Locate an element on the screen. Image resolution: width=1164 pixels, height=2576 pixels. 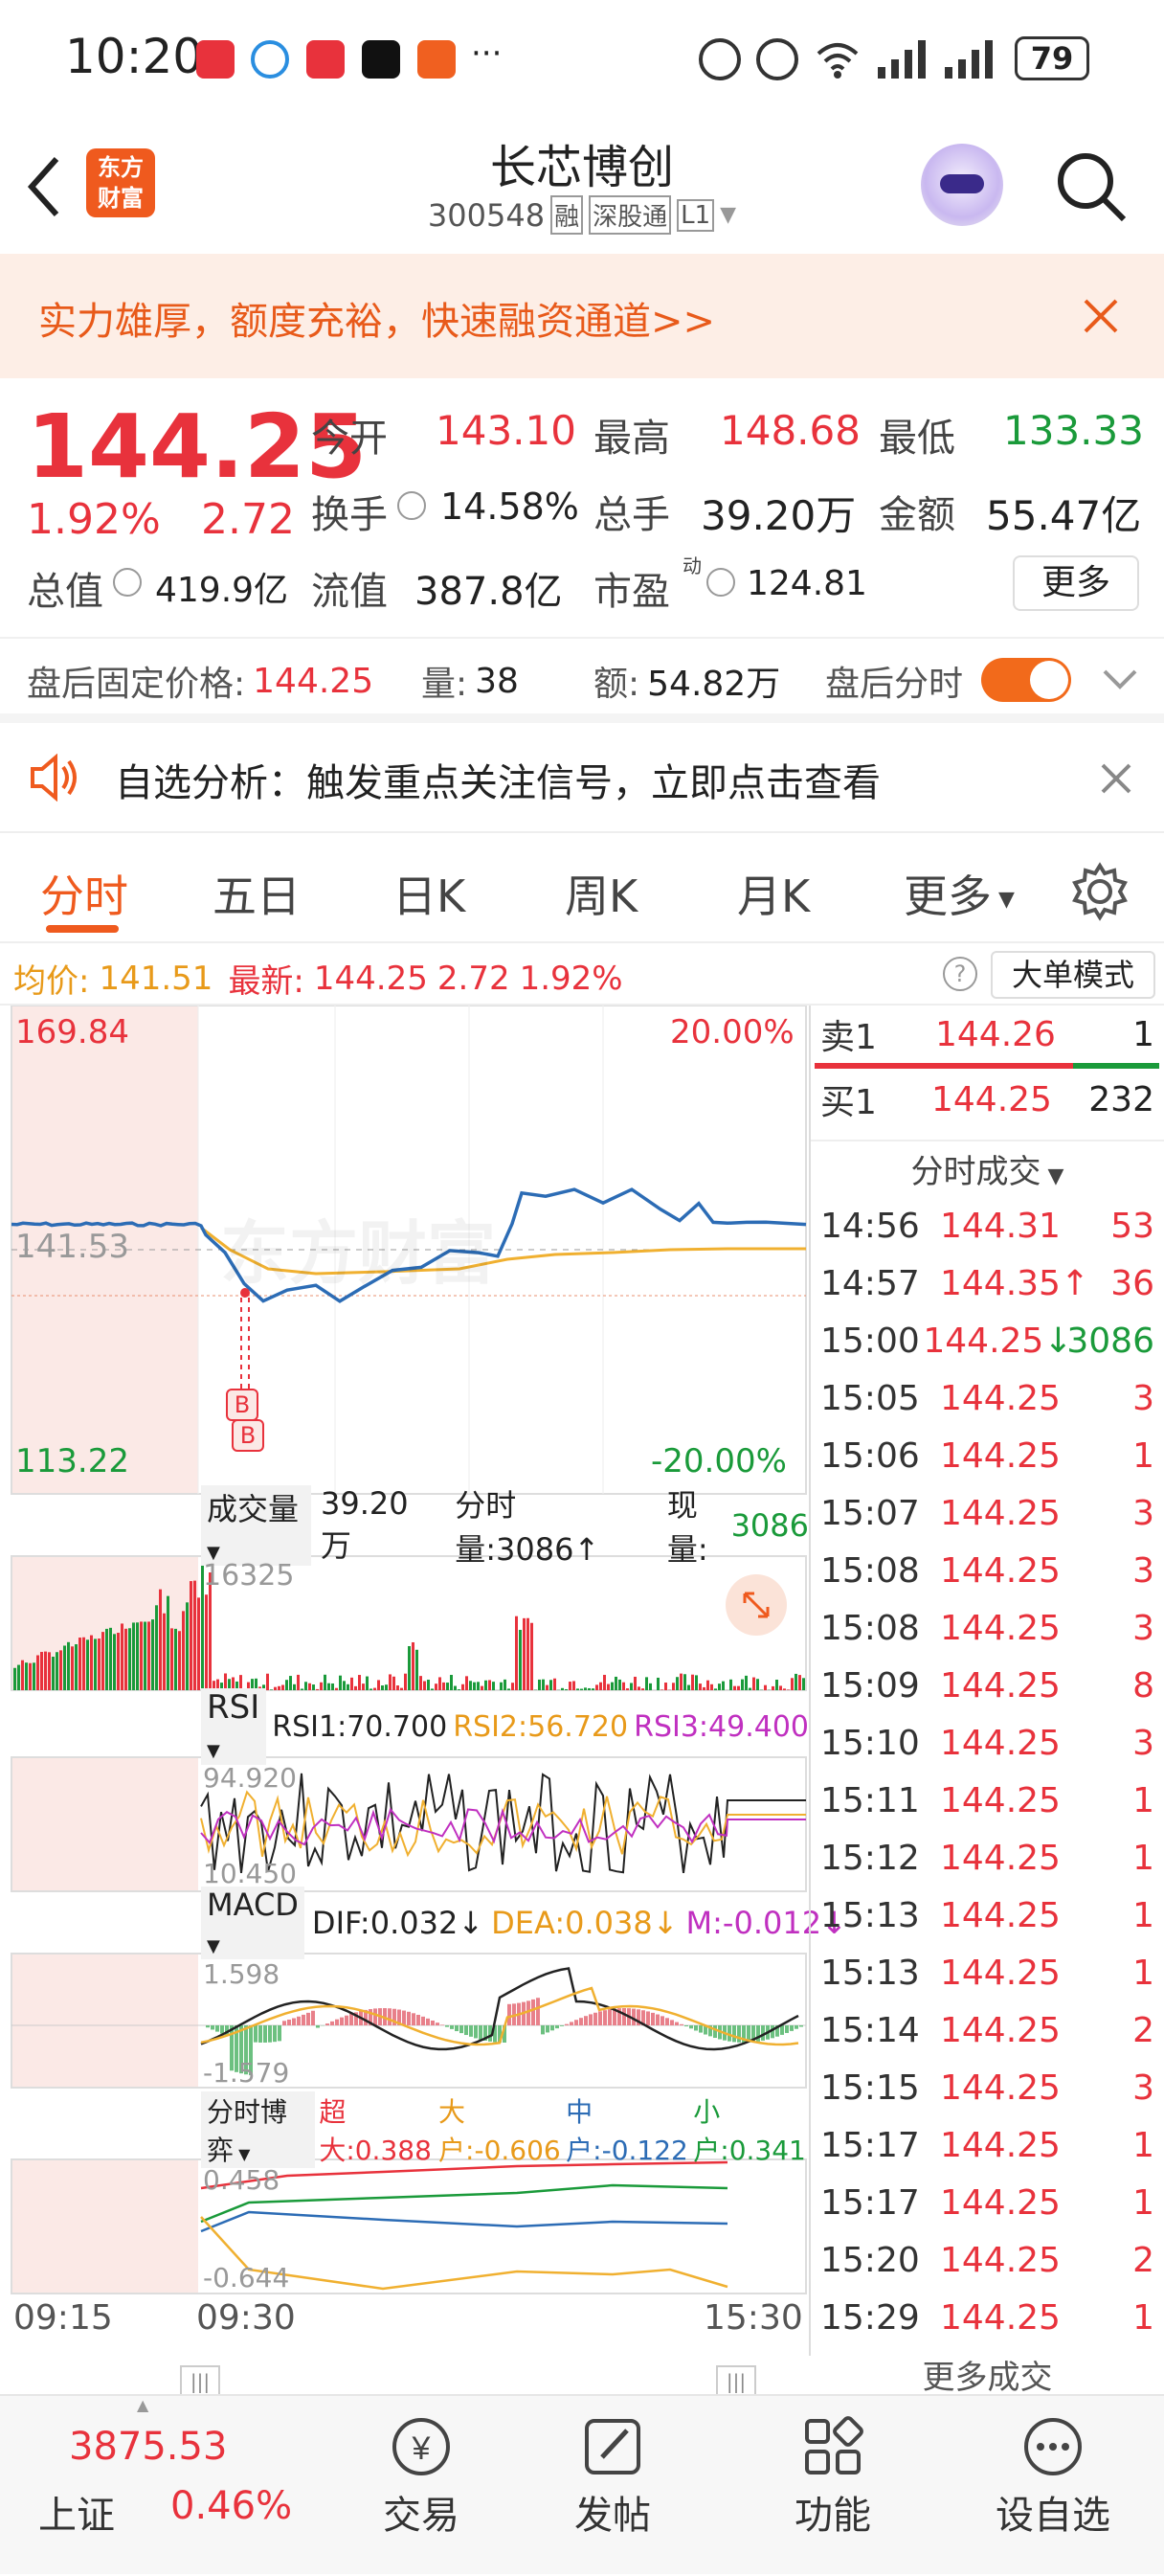
rsi-selector: RSI ▼ is located at coordinates (234, 1726).